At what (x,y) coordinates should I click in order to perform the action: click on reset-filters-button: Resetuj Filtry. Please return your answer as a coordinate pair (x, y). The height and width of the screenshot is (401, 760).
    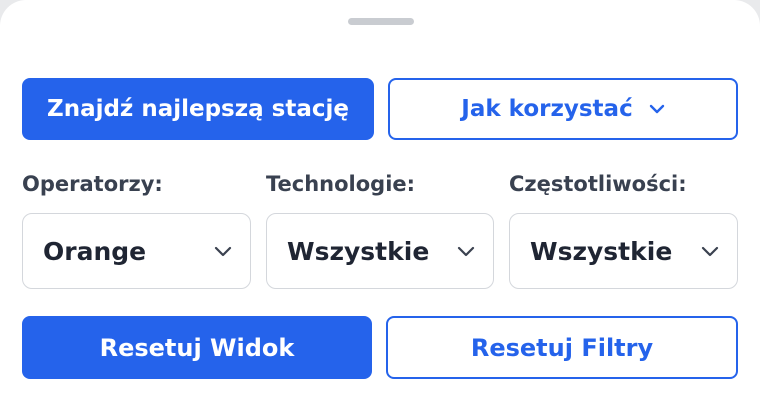
    Looking at the image, I should click on (562, 347).